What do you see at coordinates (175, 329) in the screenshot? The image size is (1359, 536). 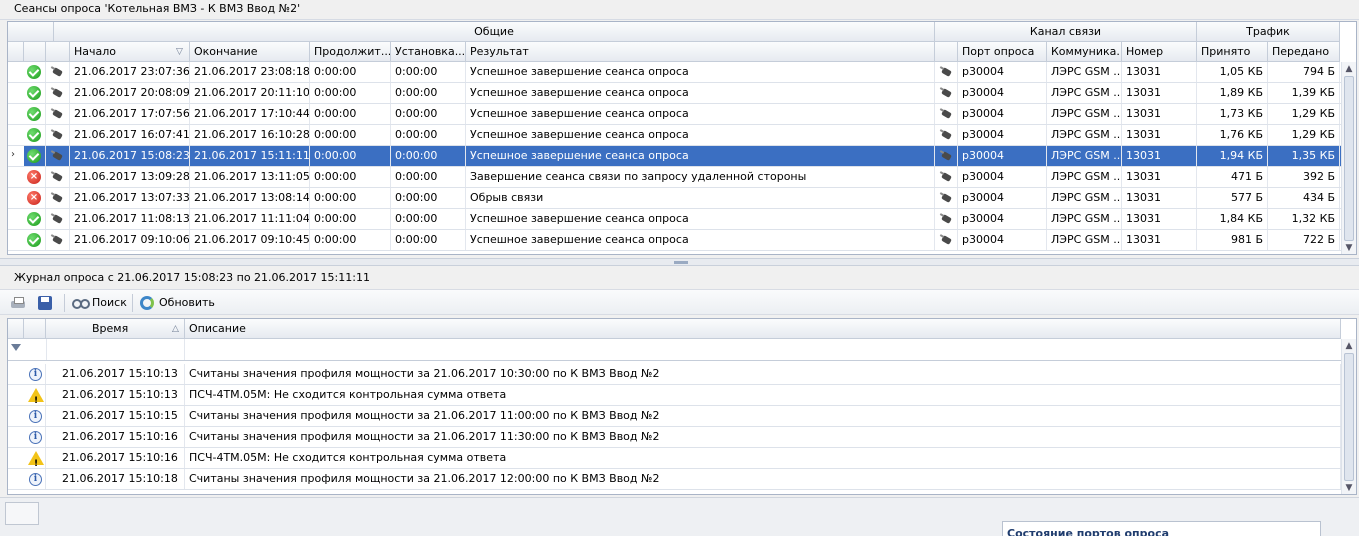 I see `sort-asc-icon: △` at bounding box center [175, 329].